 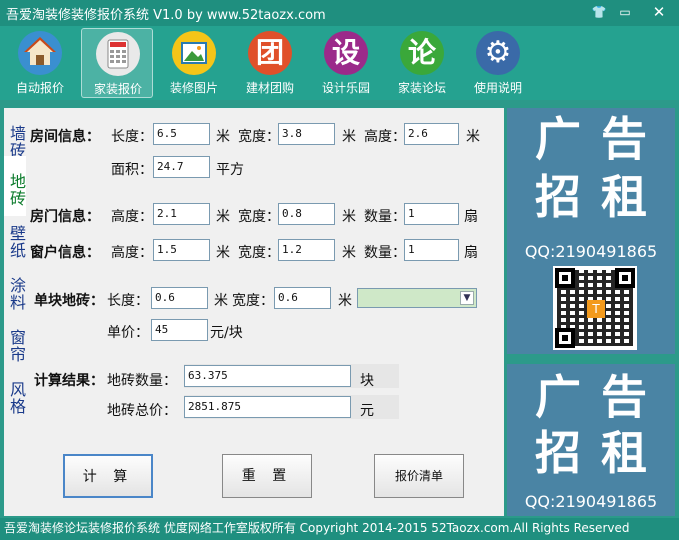 What do you see at coordinates (467, 298) in the screenshot?
I see `chevron-down-icon: ▼` at bounding box center [467, 298].